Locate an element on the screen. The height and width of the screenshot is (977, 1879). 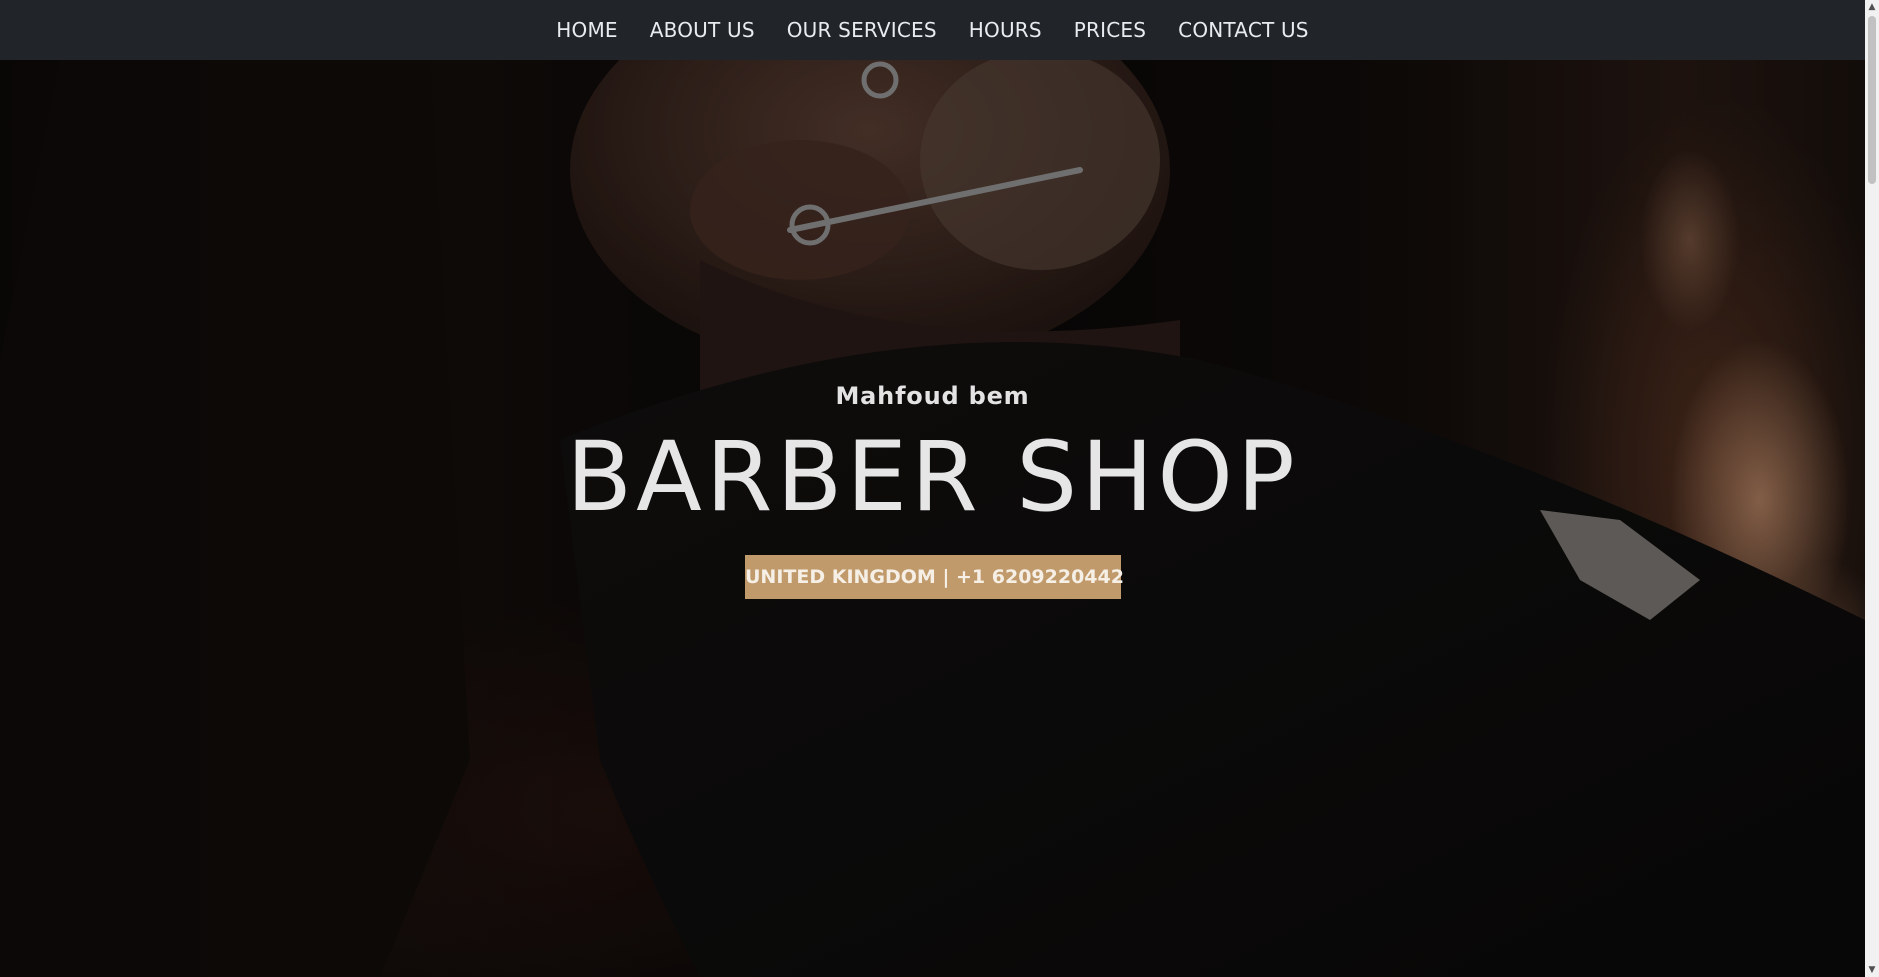
nav-item-our-services: OUR SERVICES is located at coordinates (862, 30).